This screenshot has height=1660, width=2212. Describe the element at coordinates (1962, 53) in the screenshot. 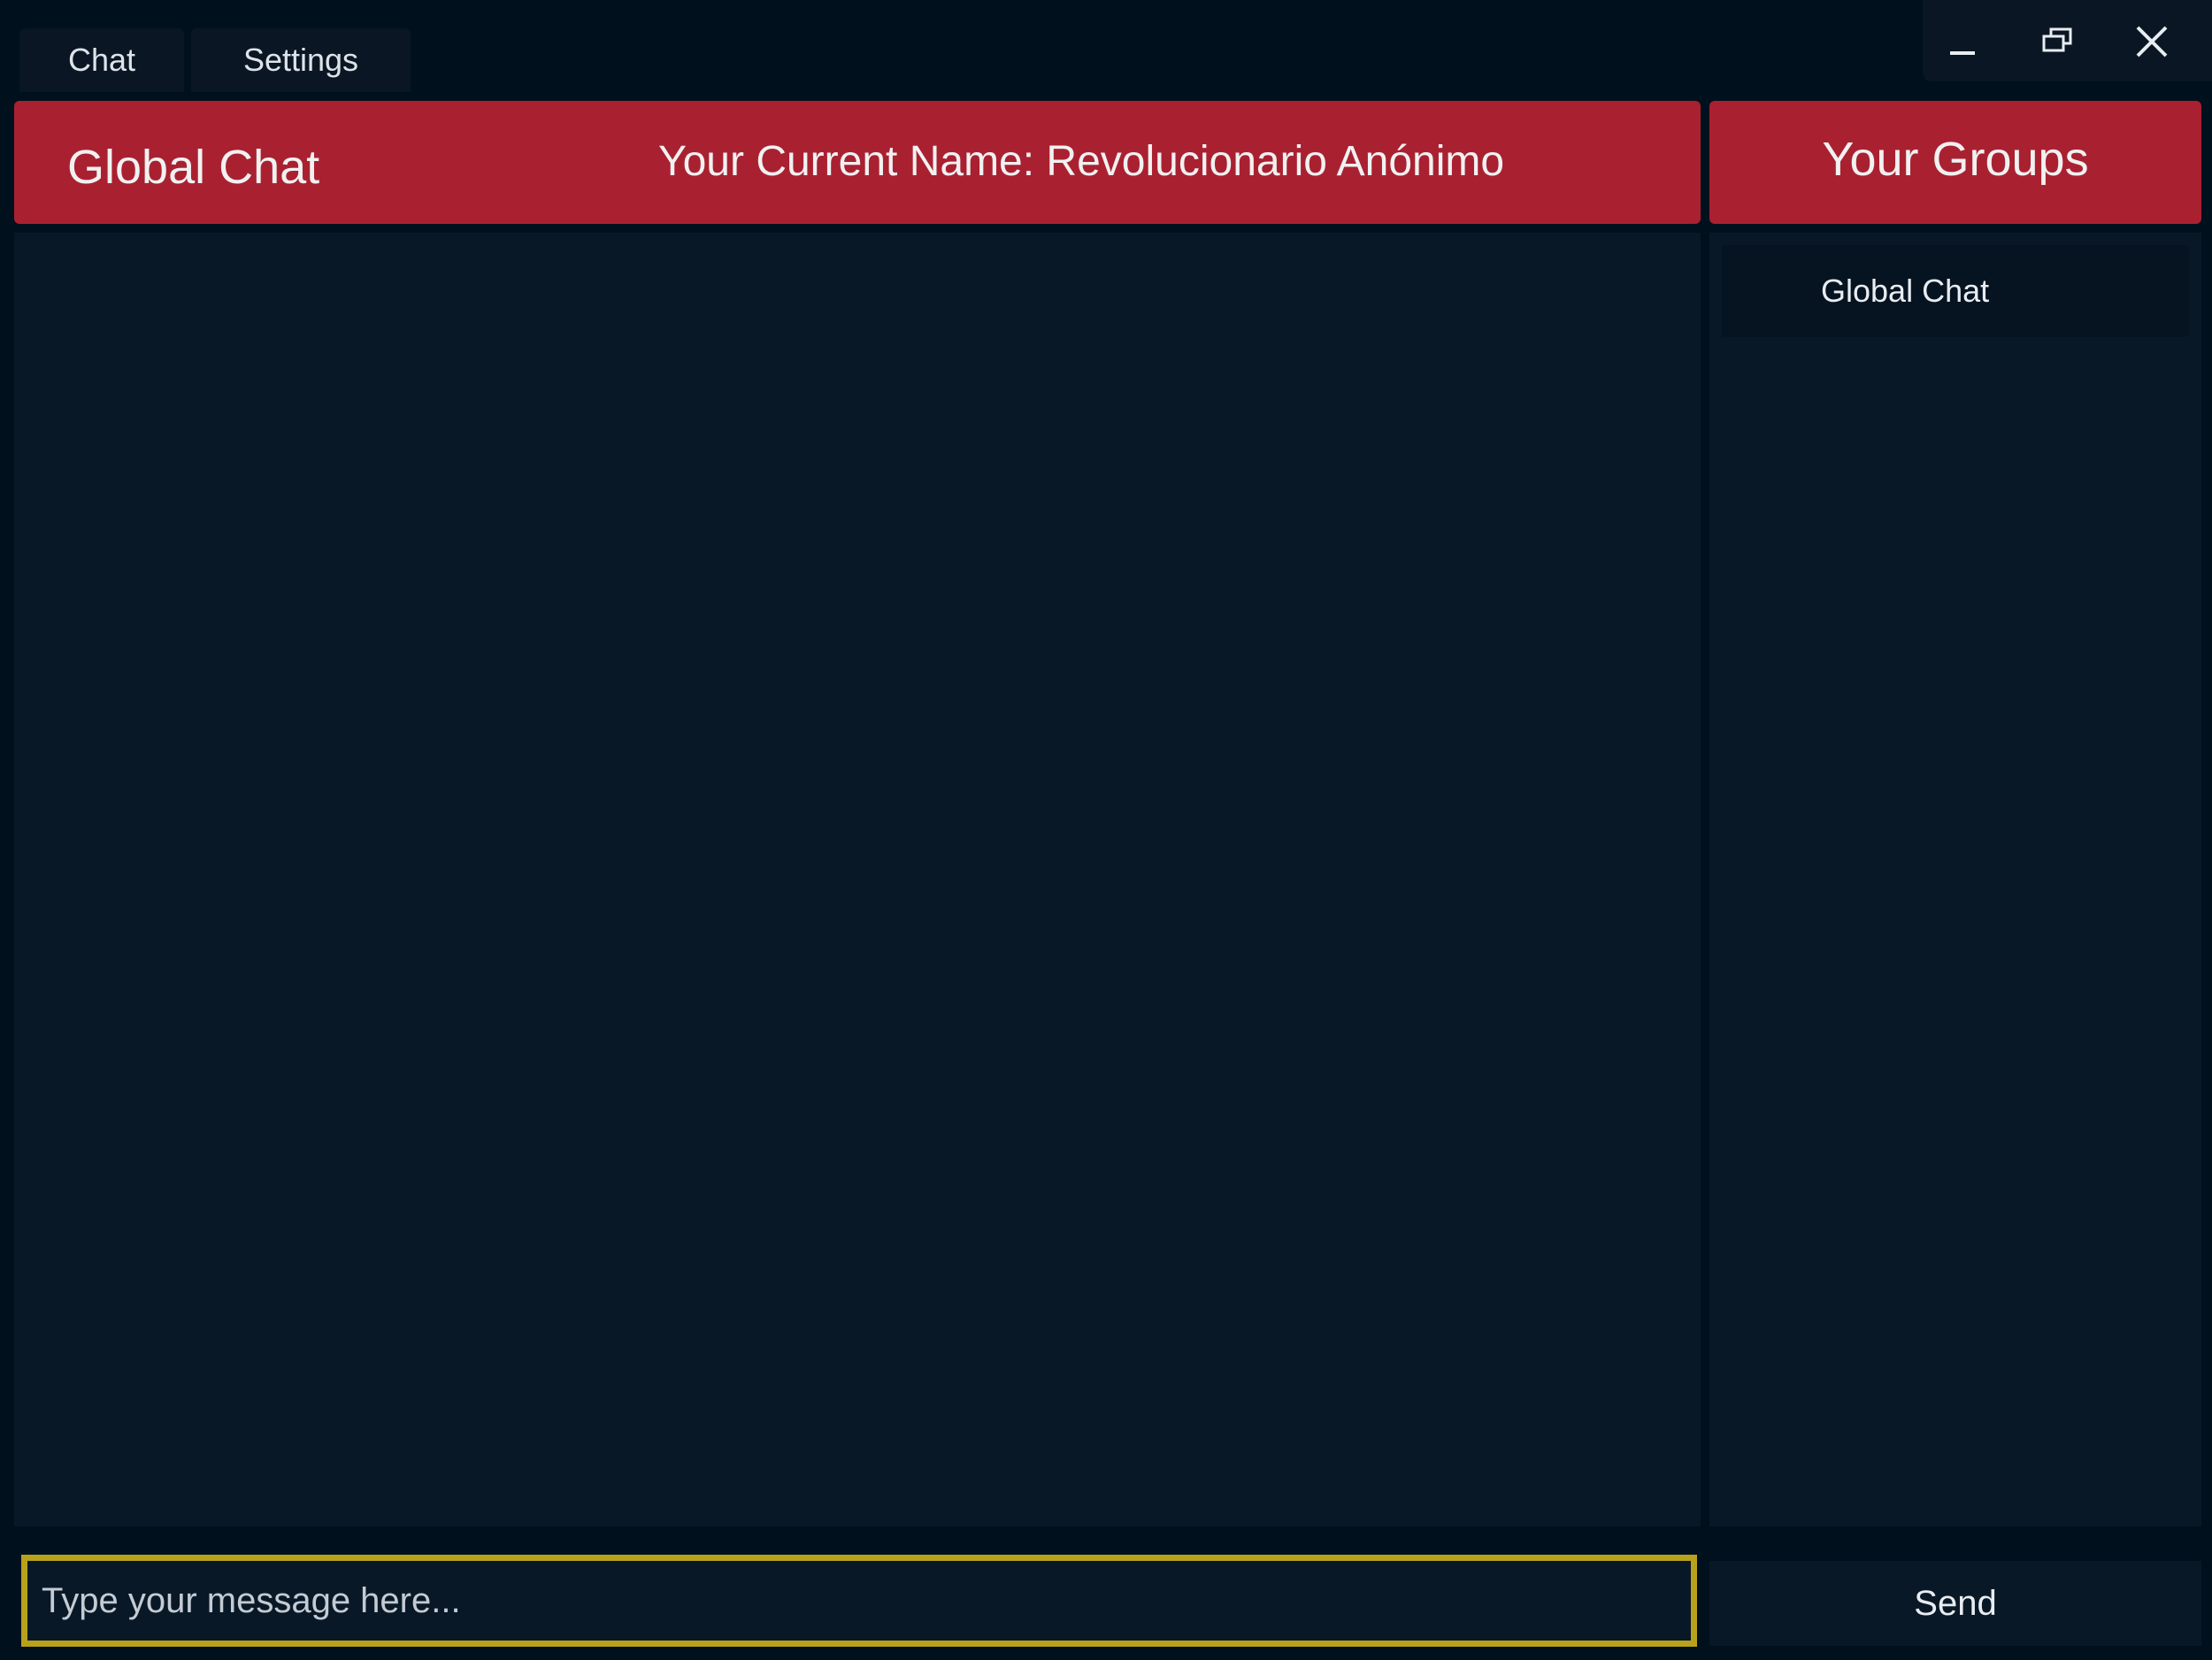

I see `minimize-icon` at that location.